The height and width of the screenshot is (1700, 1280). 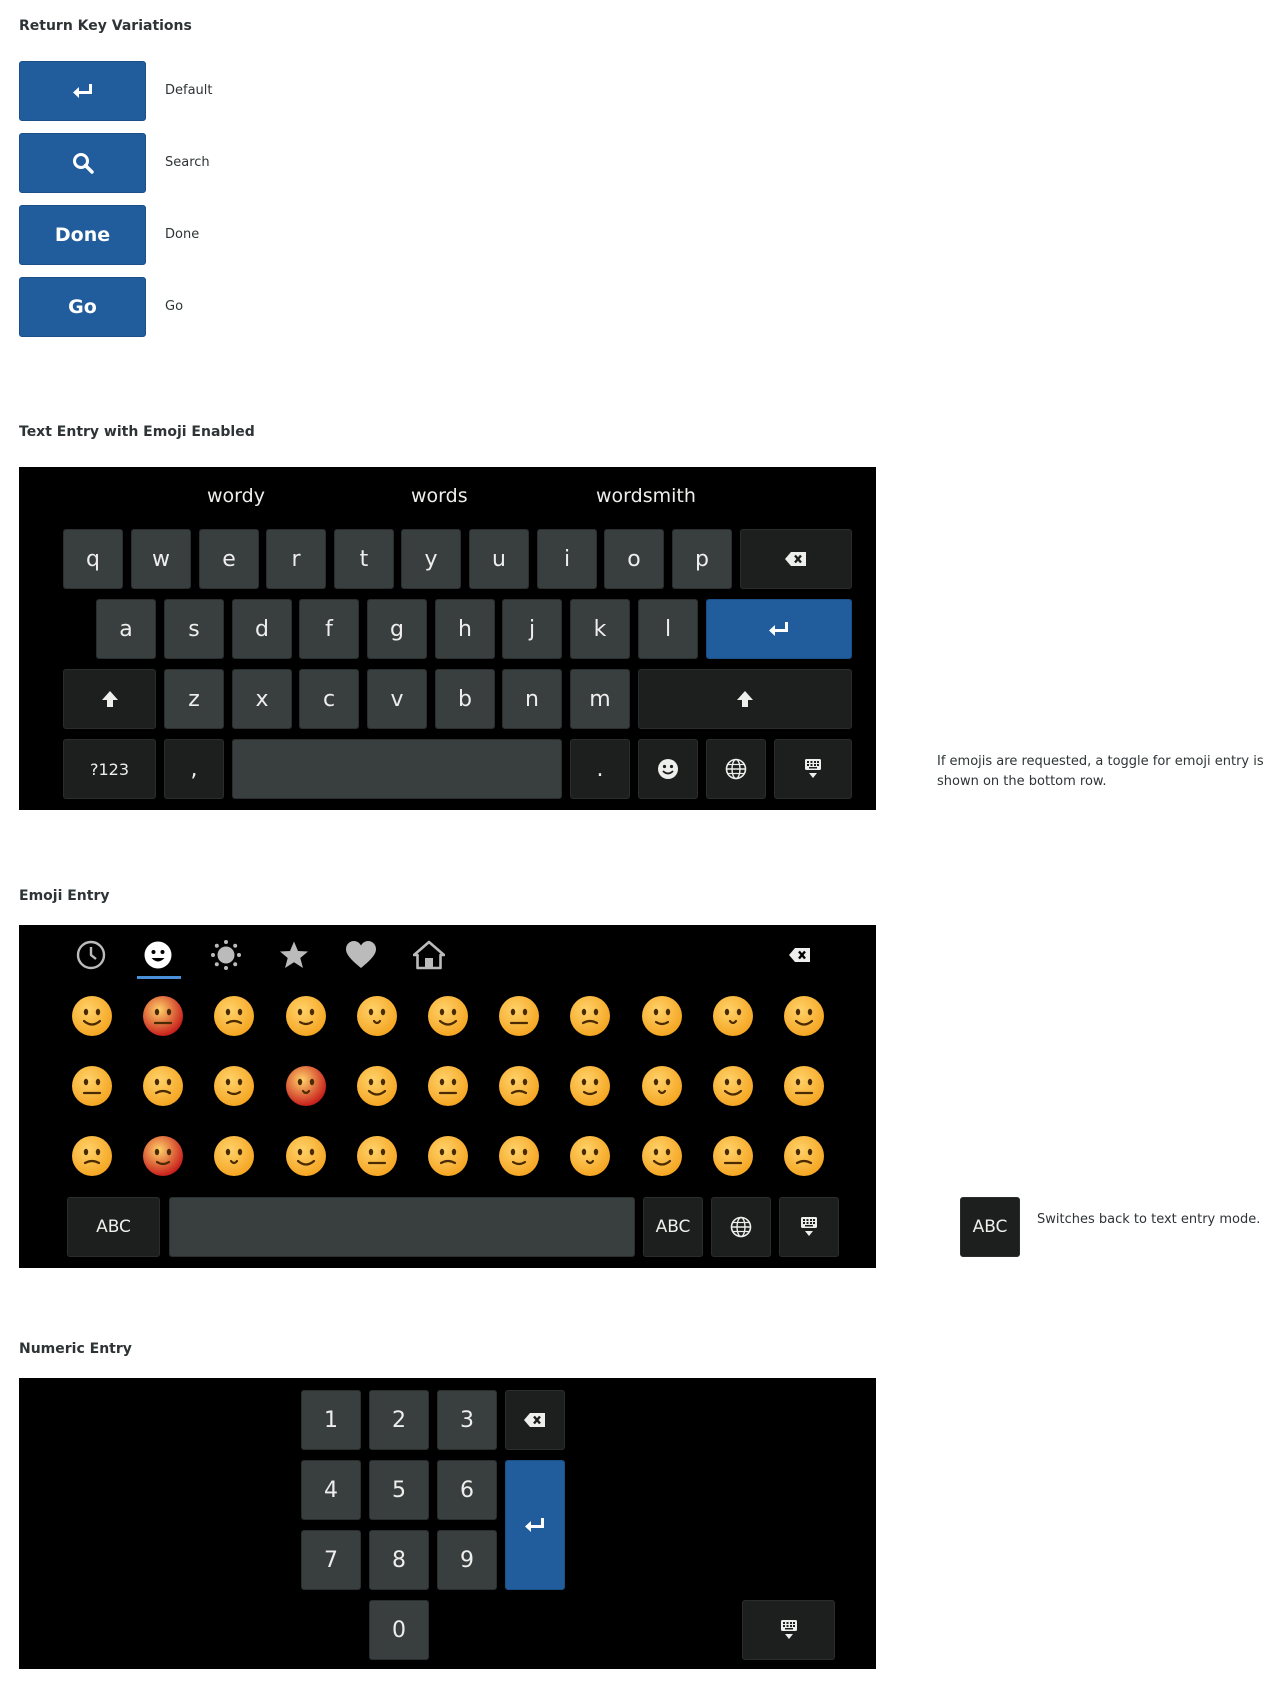 I want to click on key-letter: k, so click(x=600, y=629).